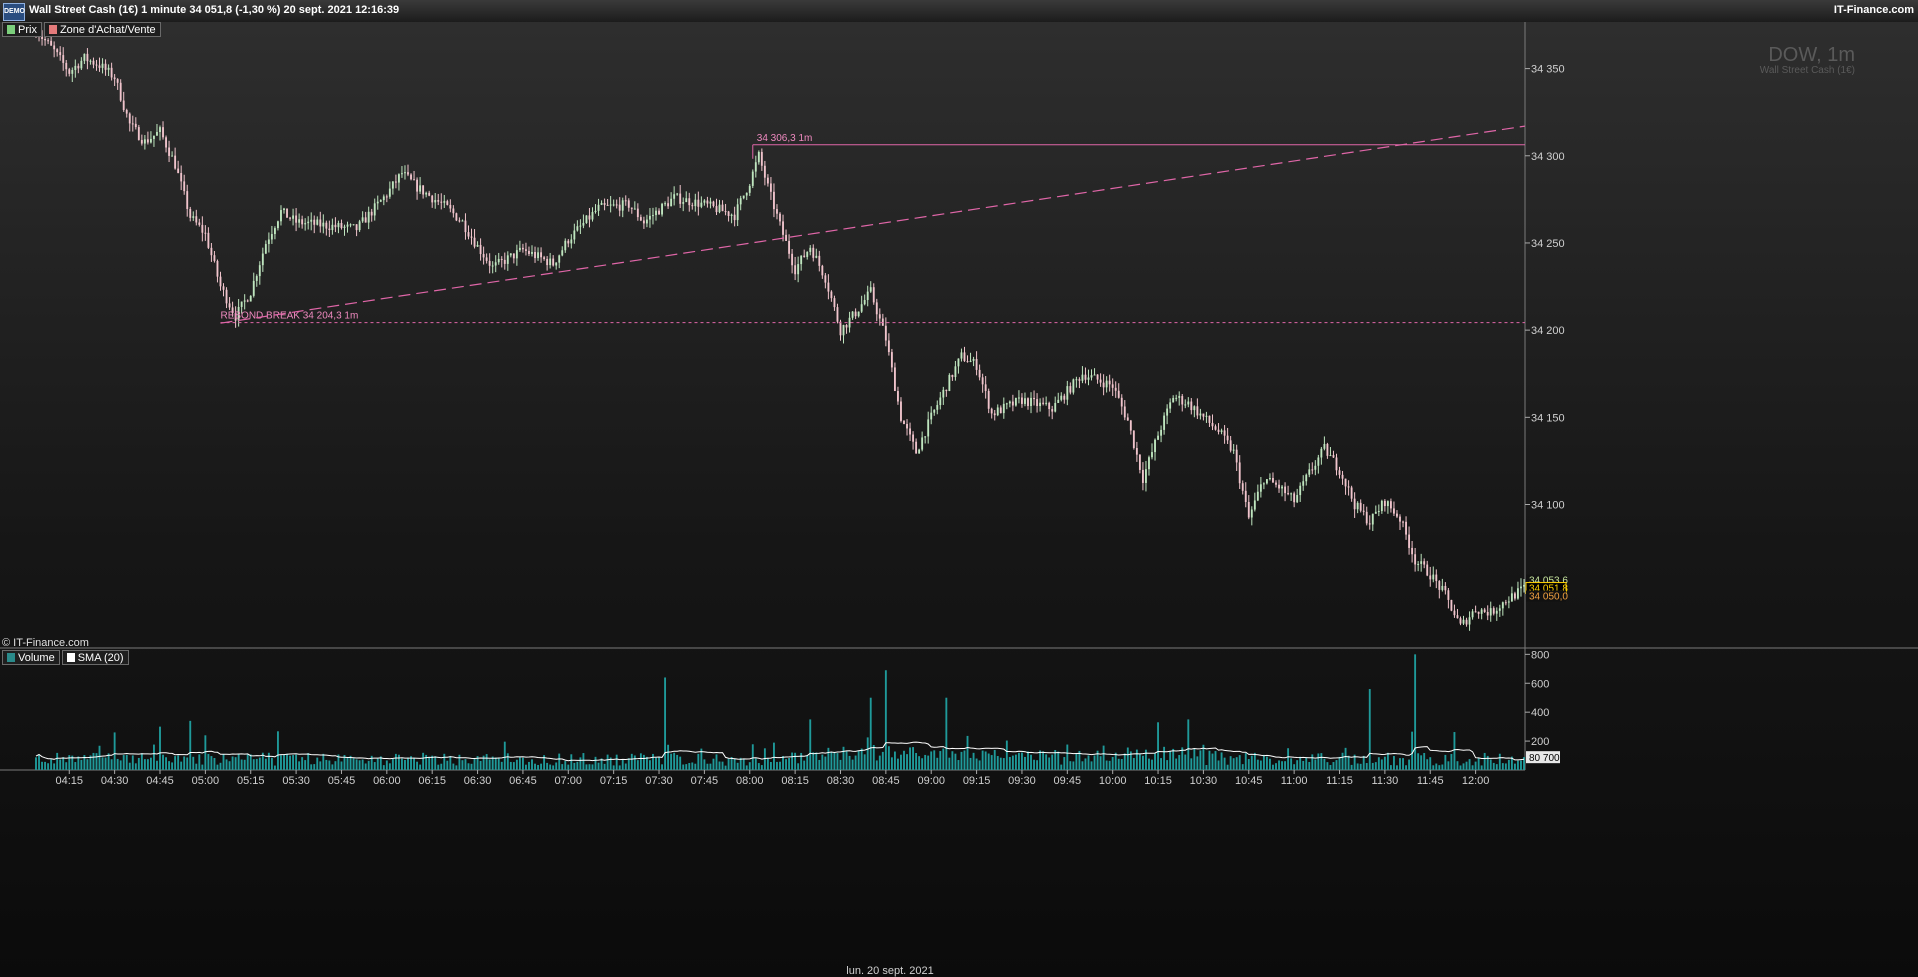  What do you see at coordinates (45, 643) in the screenshot?
I see `copyright-label: © IT-Finance.com` at bounding box center [45, 643].